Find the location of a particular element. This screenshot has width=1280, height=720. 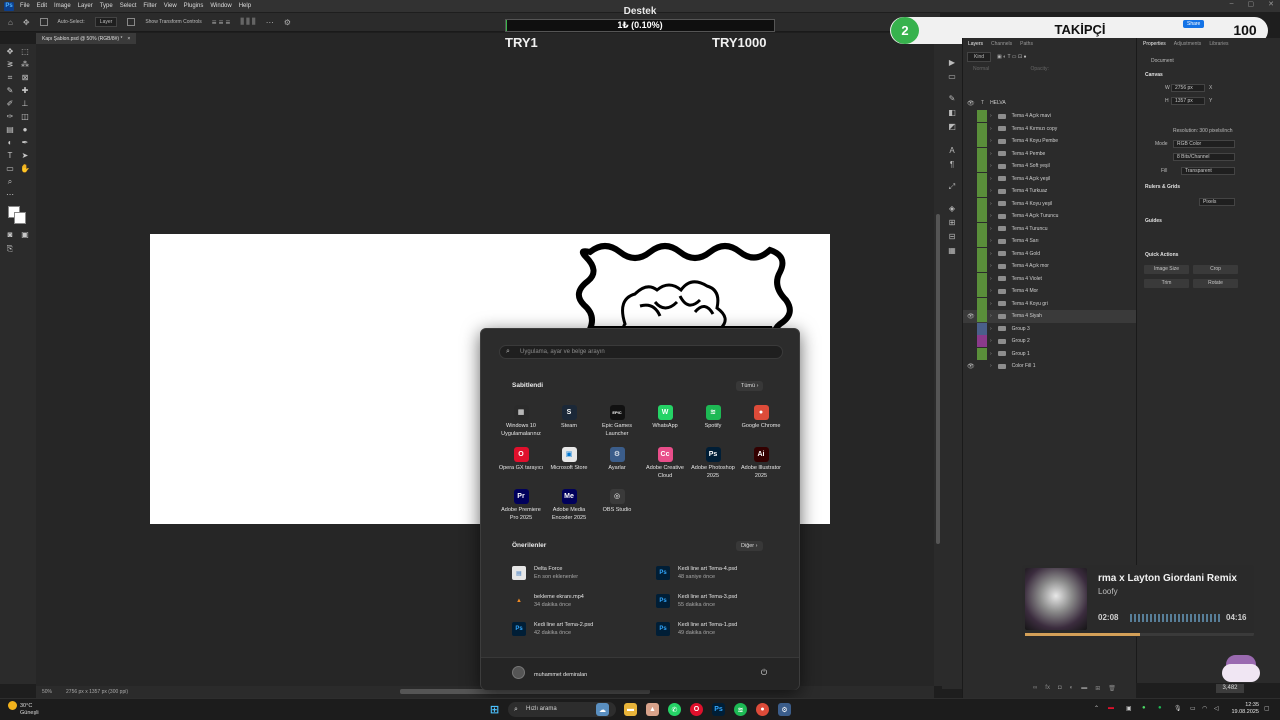

pinned-app: O Opera GX tarayıcı is located at coordinates (521, 460).